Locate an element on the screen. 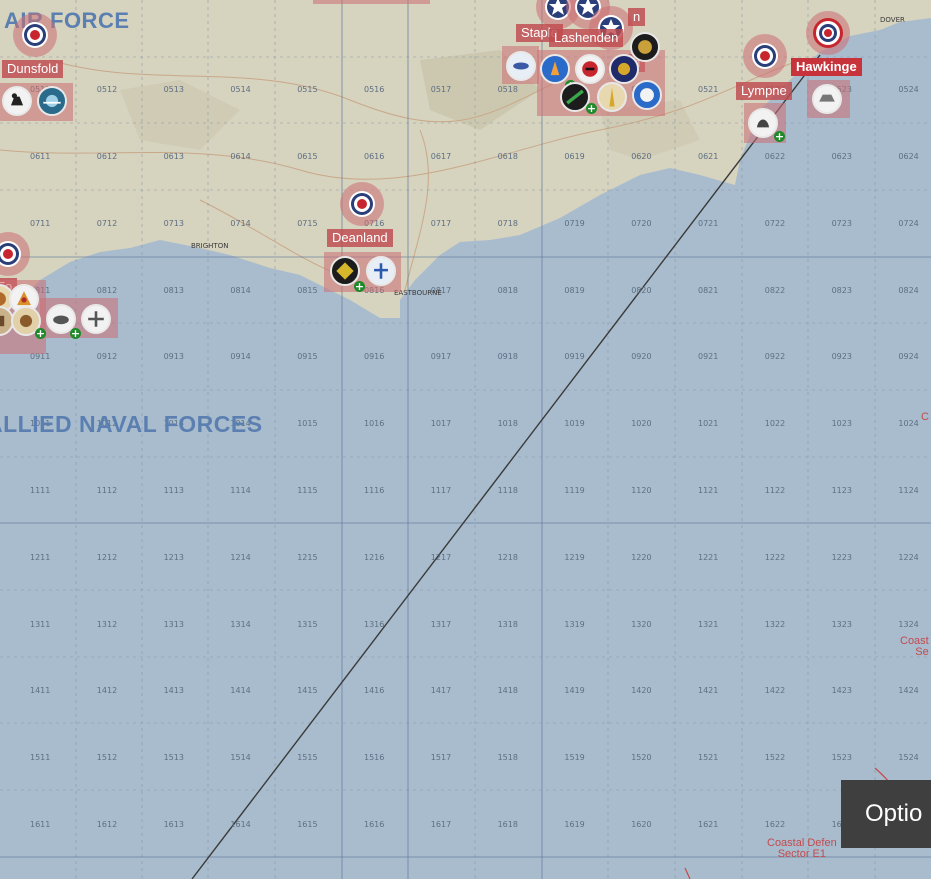 Image resolution: width=931 pixels, height=879 pixels. grid-cell-label: 1514 is located at coordinates (240, 758).